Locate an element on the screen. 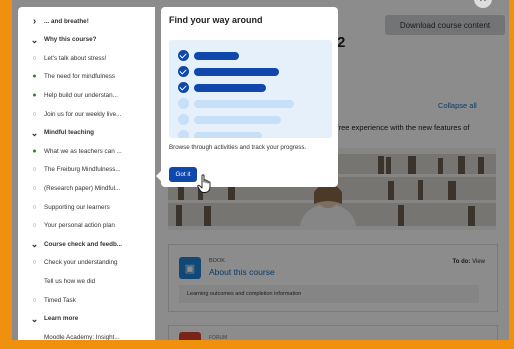 The height and width of the screenshot is (349, 514). chevron-right-icon: › is located at coordinates (34, 21).